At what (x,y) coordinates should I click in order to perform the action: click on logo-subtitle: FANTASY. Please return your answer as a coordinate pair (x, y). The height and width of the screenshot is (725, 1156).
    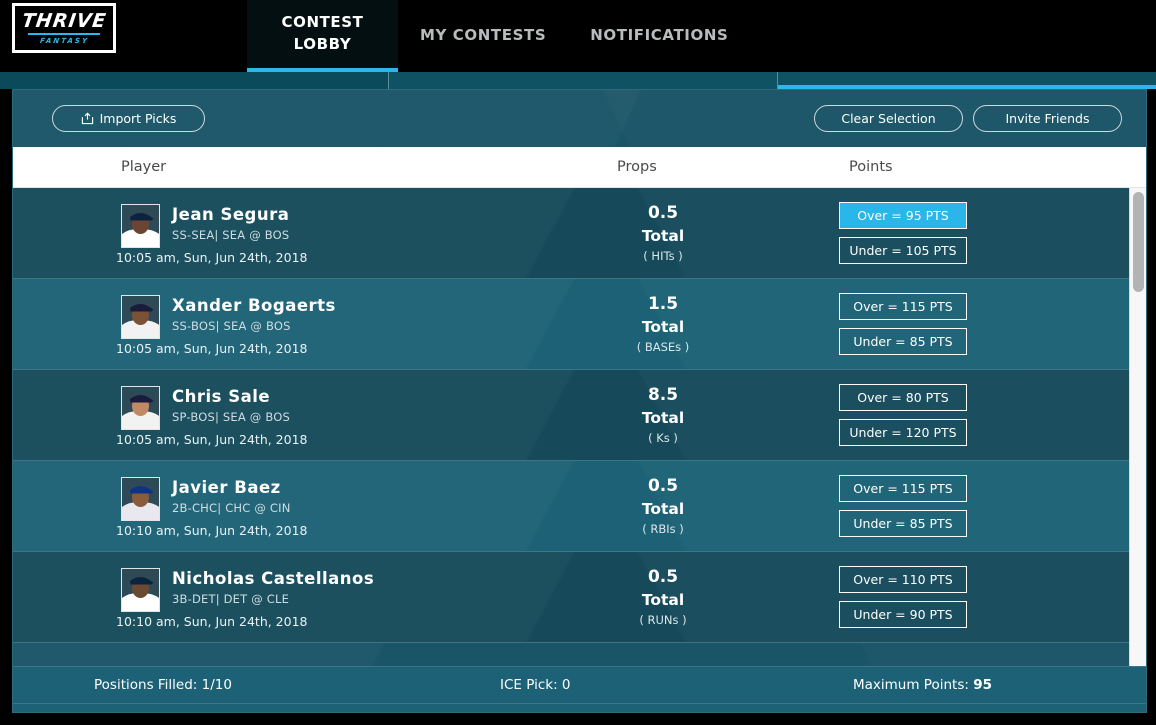
    Looking at the image, I should click on (64, 40).